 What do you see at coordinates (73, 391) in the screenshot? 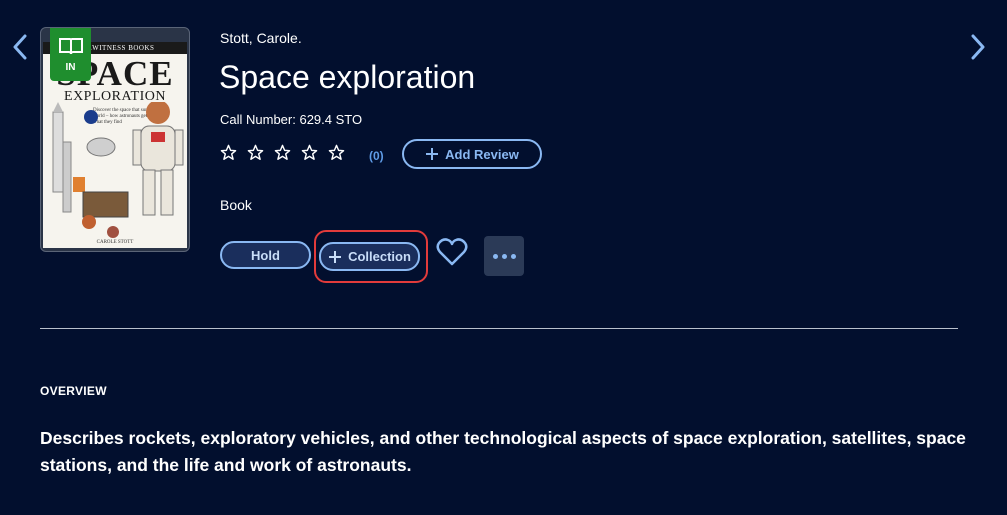
I see `overview-heading: OVERVIEW` at bounding box center [73, 391].